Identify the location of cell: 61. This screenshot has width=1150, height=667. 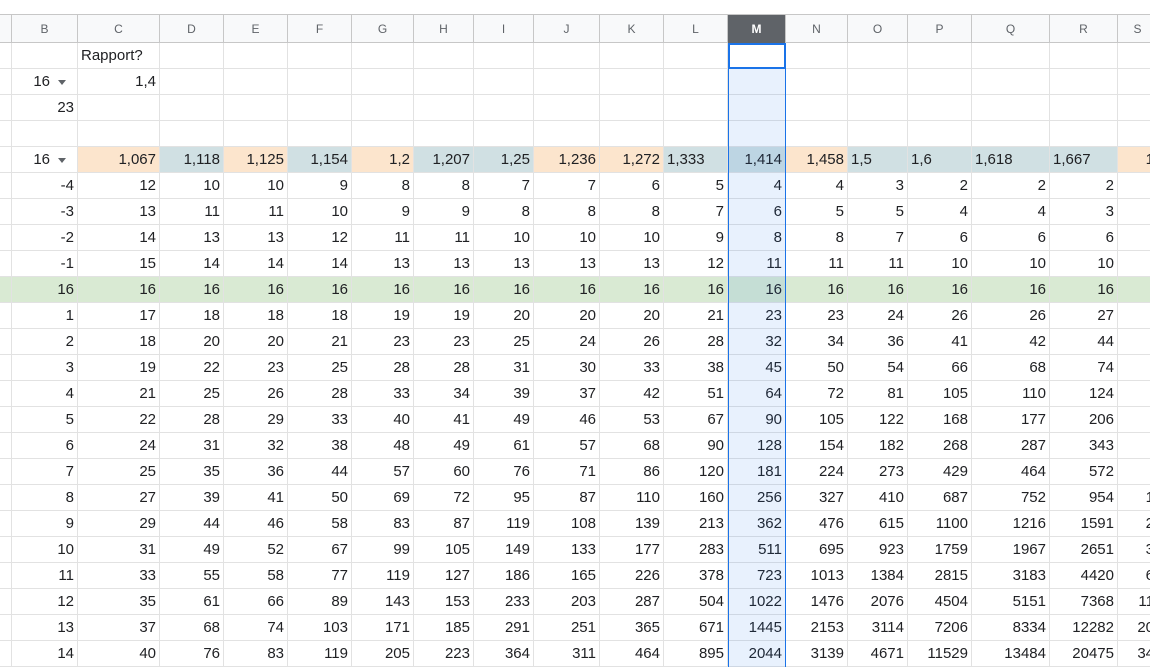
(504, 446).